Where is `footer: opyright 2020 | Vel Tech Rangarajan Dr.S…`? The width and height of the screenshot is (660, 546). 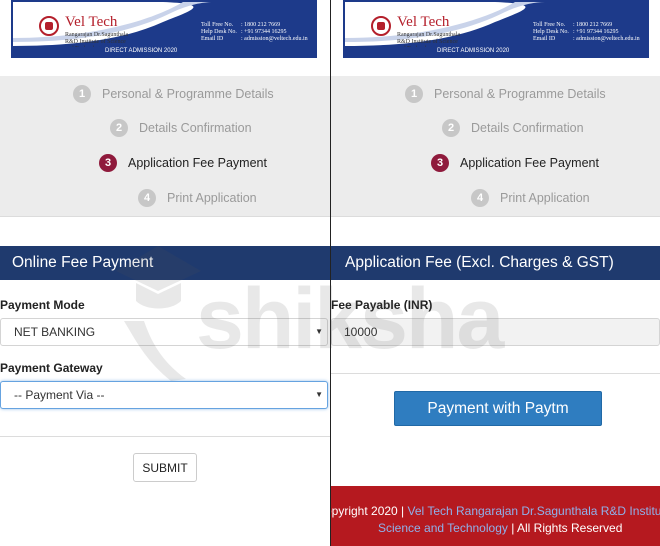 footer: opyright 2020 | Vel Tech Rangarajan Dr.S… is located at coordinates (495, 516).